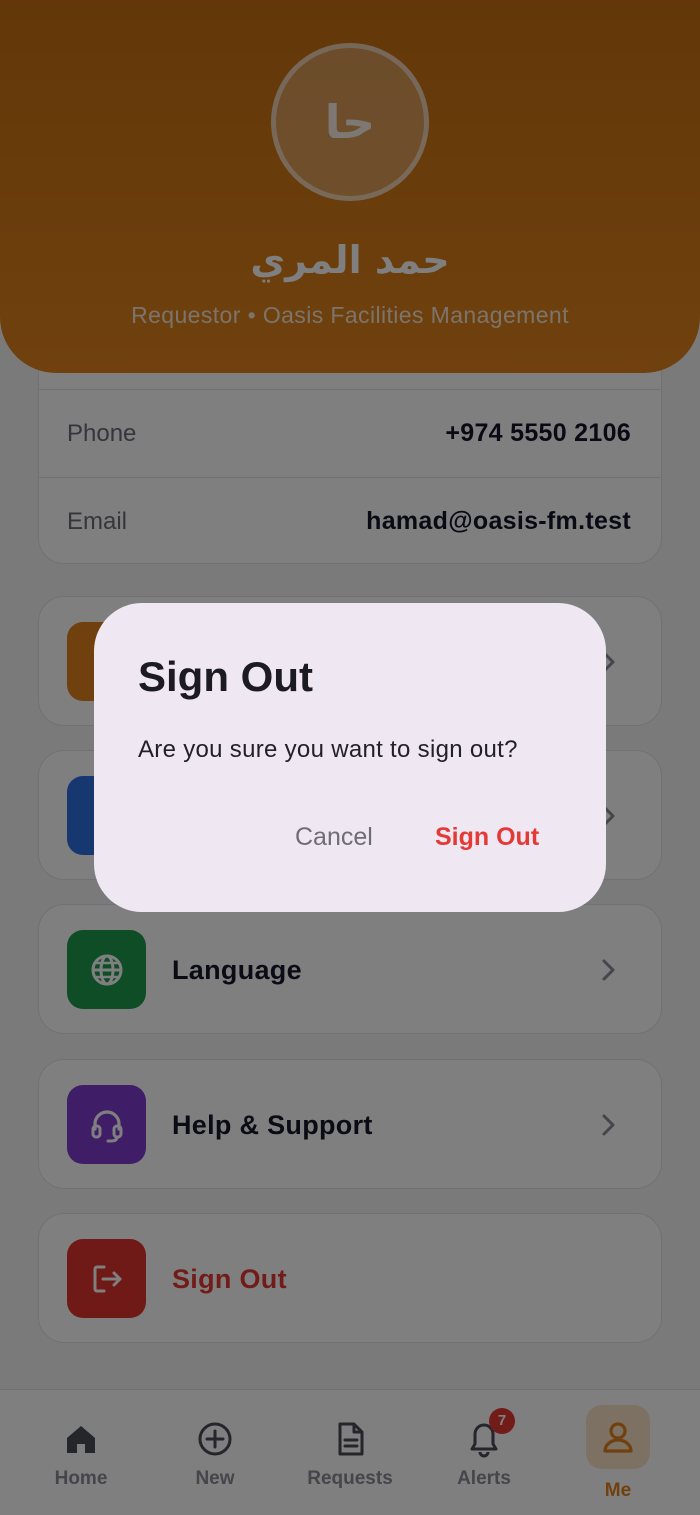 The width and height of the screenshot is (700, 1515). I want to click on cancel-button: Cancel, so click(334, 837).